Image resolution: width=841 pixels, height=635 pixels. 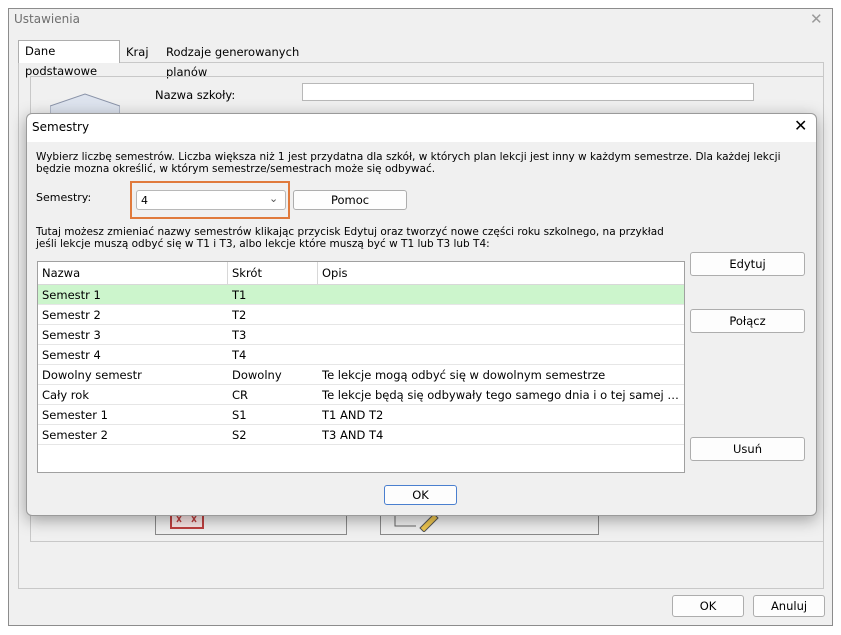 What do you see at coordinates (71, 295) in the screenshot?
I see `row-name: Semestr 1` at bounding box center [71, 295].